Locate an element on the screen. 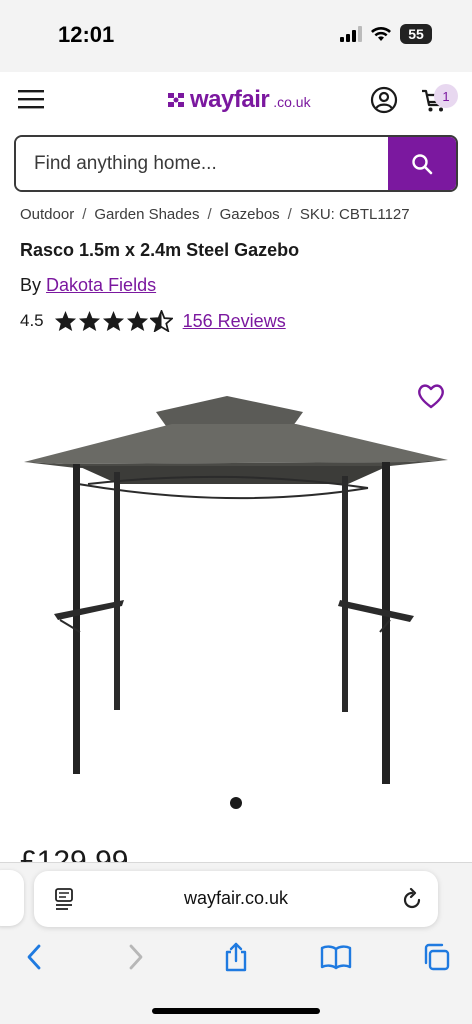 This screenshot has width=472, height=1024. wayfair-logo: wayfair .co.uk is located at coordinates (238, 100).